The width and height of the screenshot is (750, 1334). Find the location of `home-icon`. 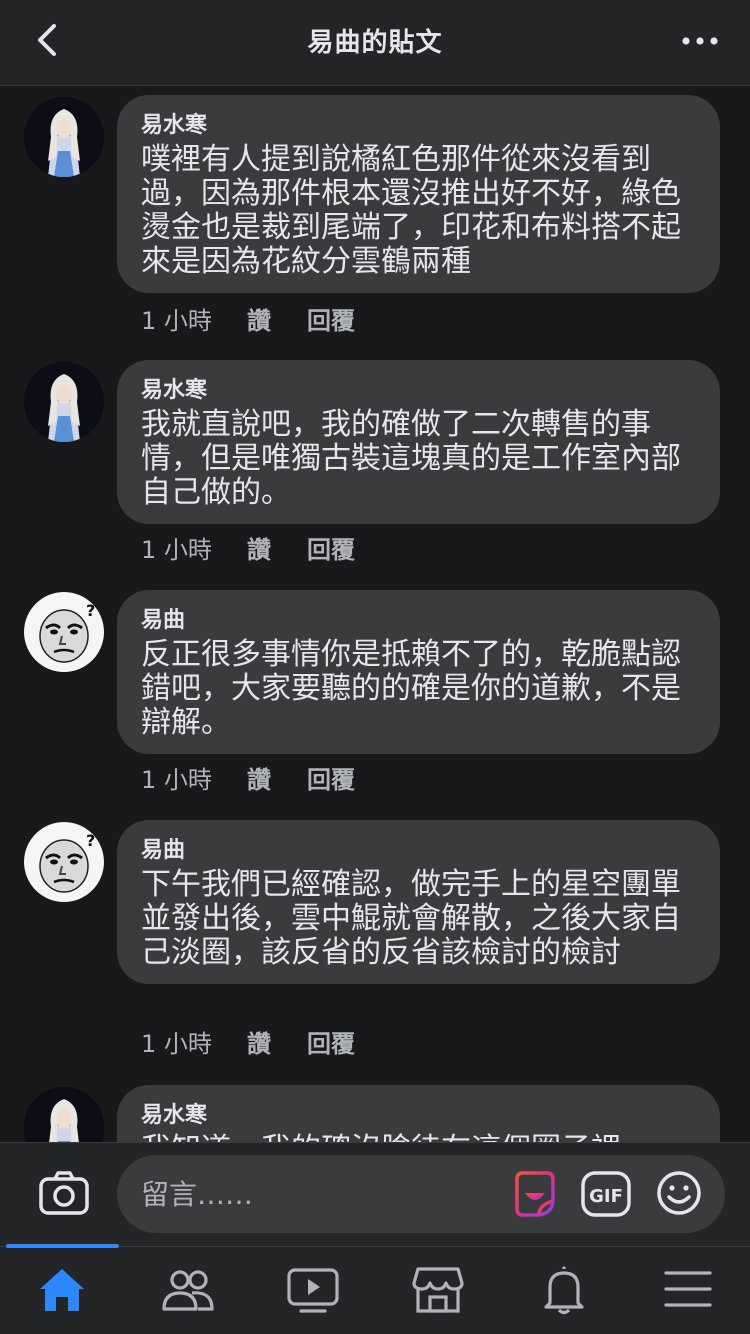

home-icon is located at coordinates (62, 1290).